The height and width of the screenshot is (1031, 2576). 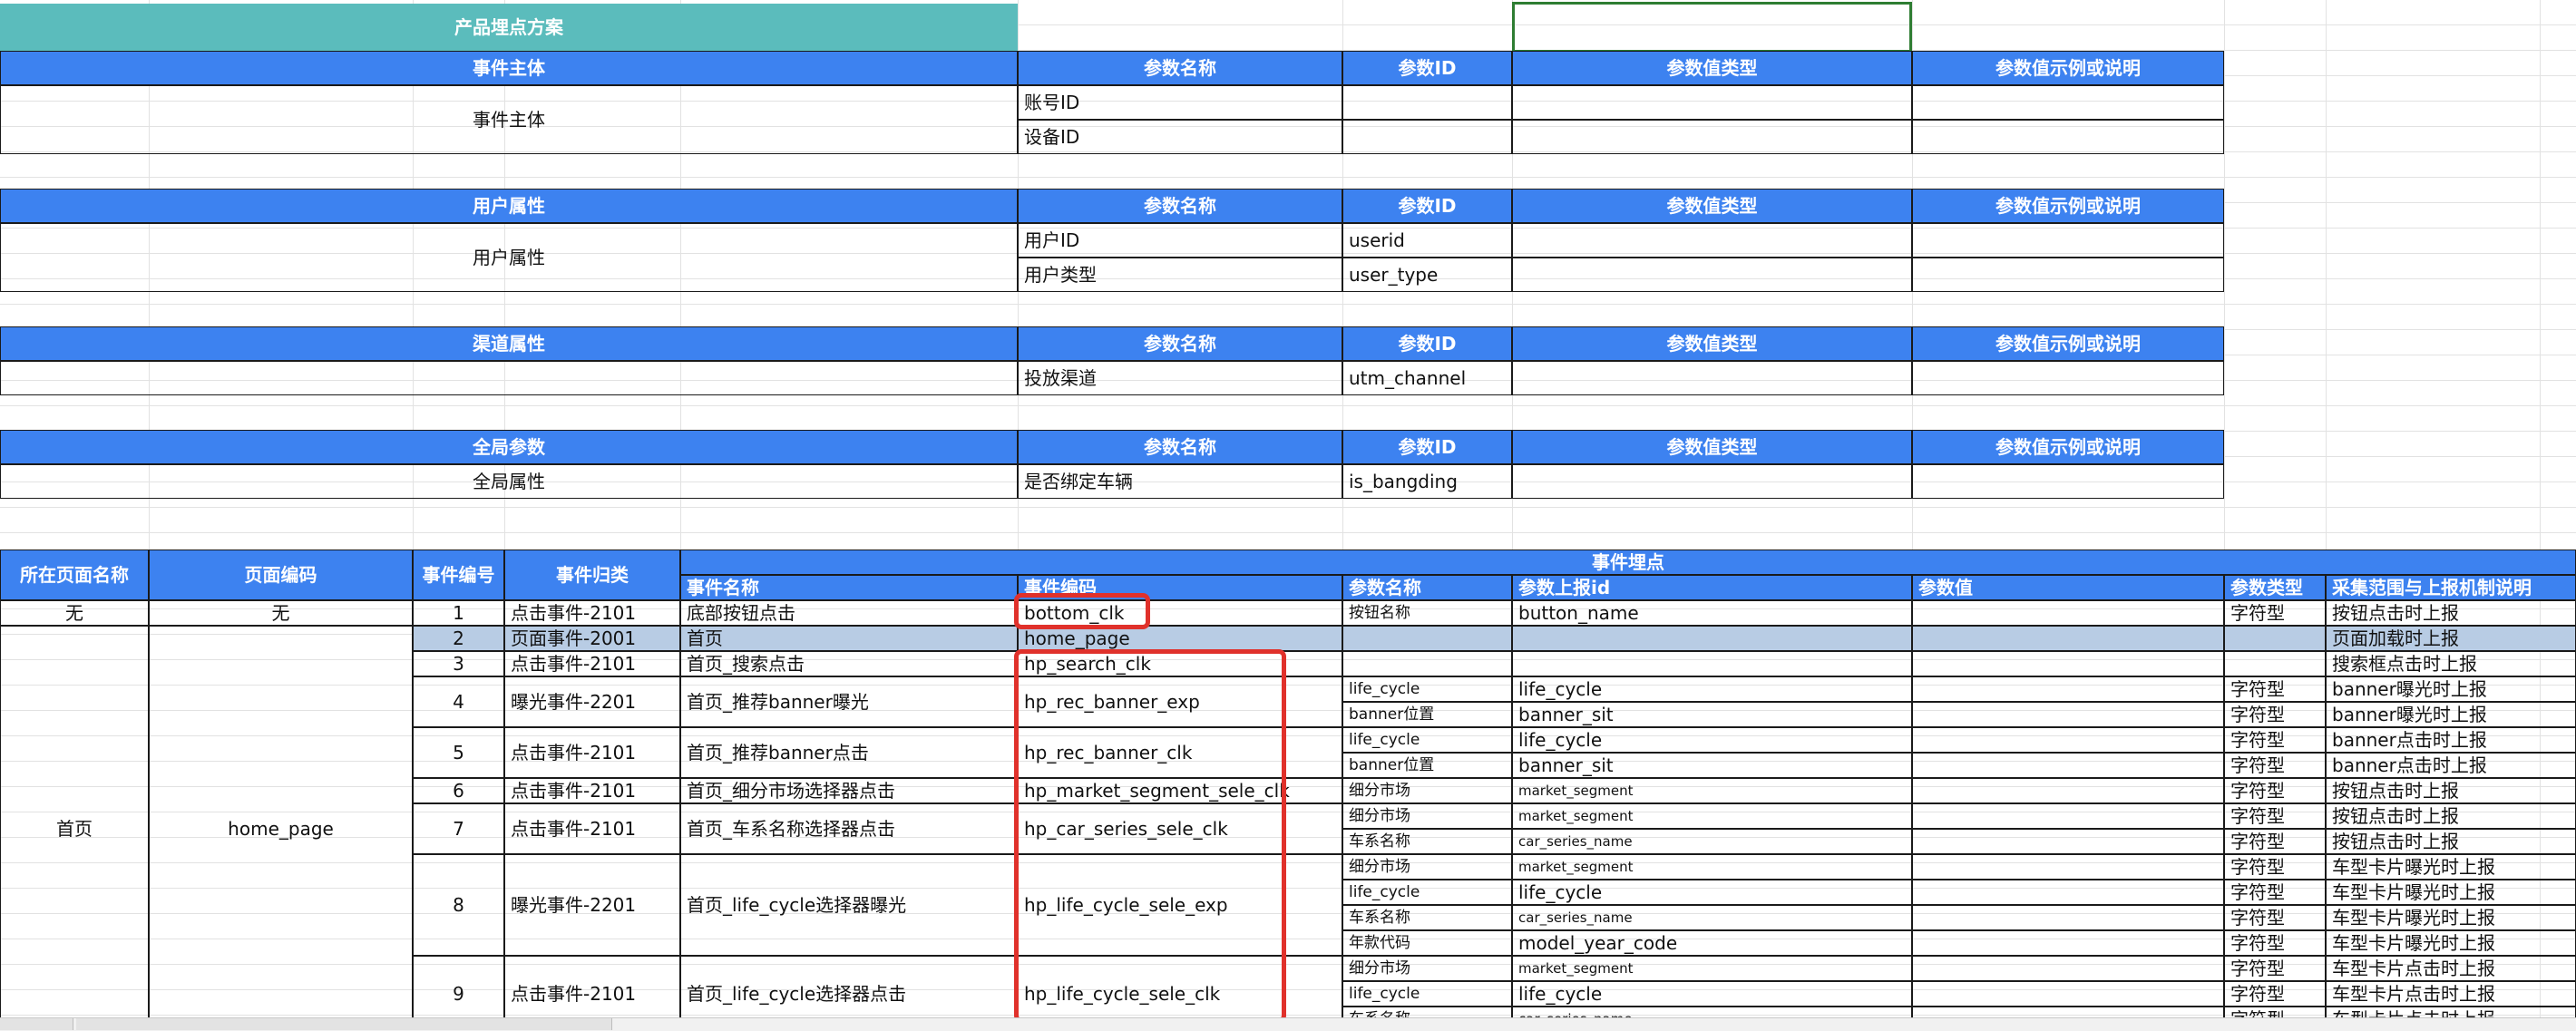 I want to click on section-label: 全局属性, so click(x=509, y=481).